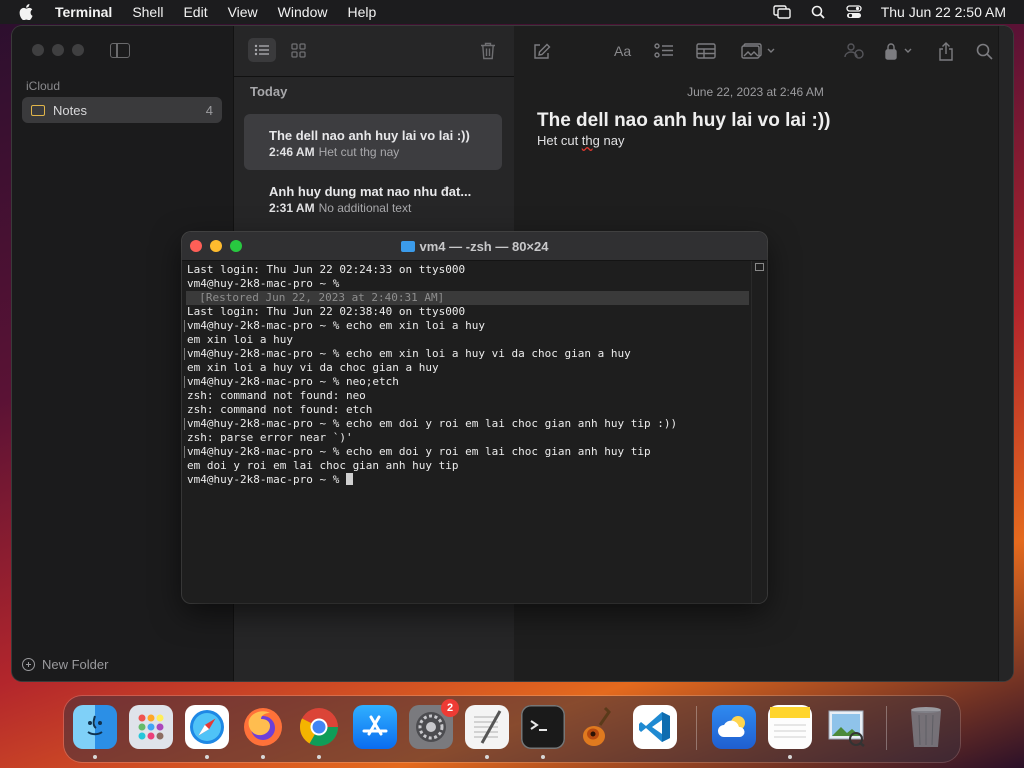  I want to click on system-settings-icon: 2, so click(434, 724).